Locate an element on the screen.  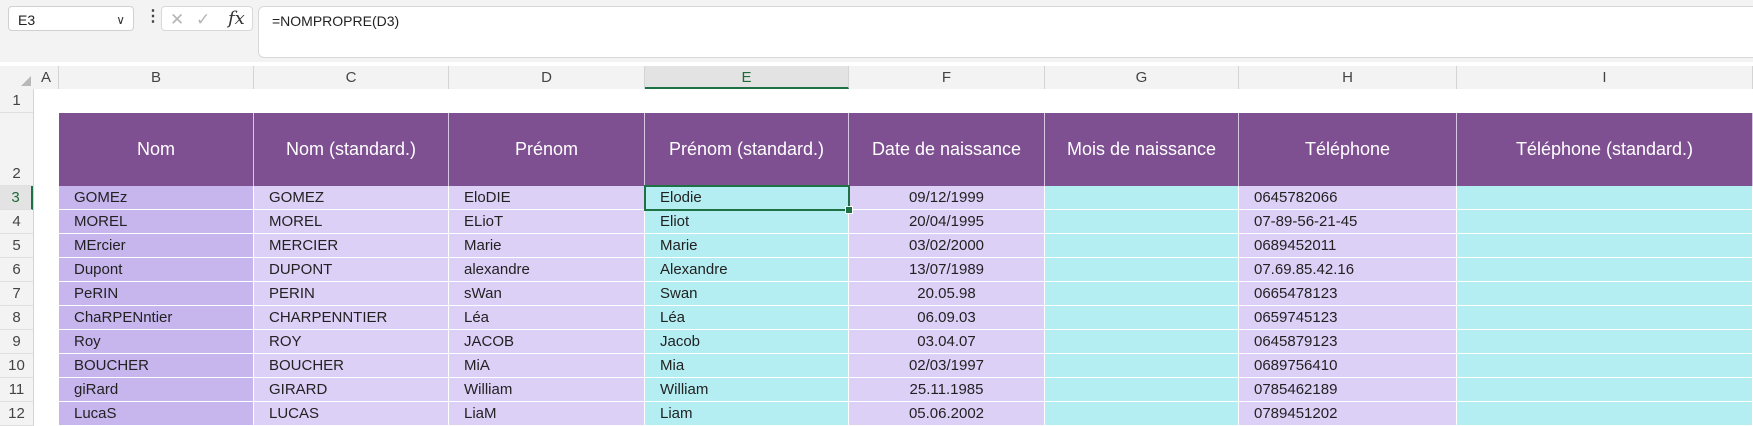
cell-g7 is located at coordinates (1142, 294).